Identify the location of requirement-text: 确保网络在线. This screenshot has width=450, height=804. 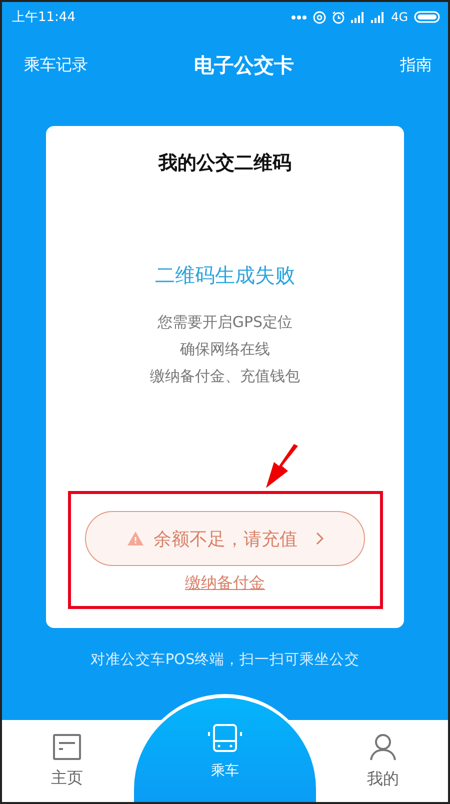
(225, 349).